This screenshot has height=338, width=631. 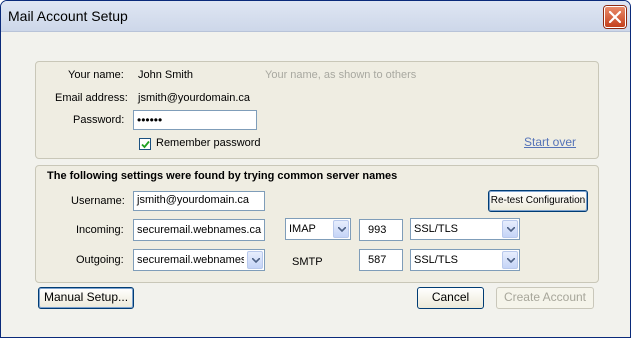 What do you see at coordinates (436, 260) in the screenshot?
I see `outgoing-security-value: SSL/TLS` at bounding box center [436, 260].